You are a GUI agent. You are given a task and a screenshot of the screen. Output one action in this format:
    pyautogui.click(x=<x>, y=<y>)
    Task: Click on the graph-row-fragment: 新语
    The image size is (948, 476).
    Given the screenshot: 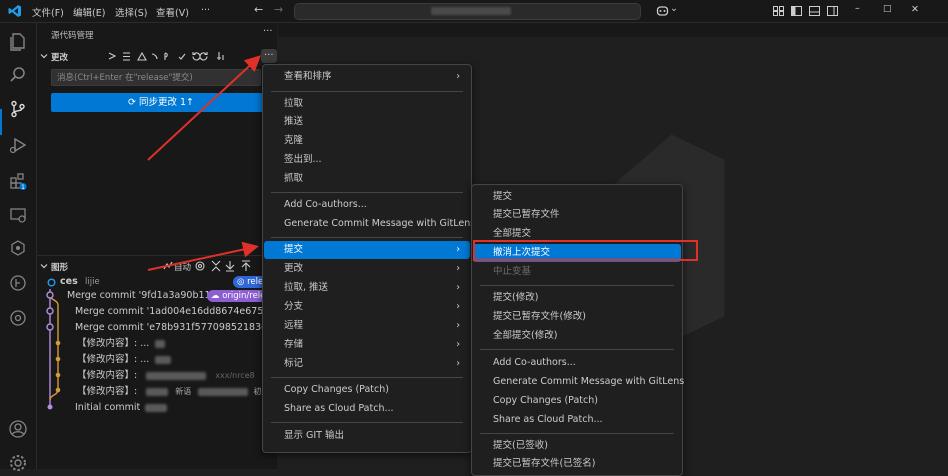 What is the action you would take?
    pyautogui.click(x=183, y=391)
    